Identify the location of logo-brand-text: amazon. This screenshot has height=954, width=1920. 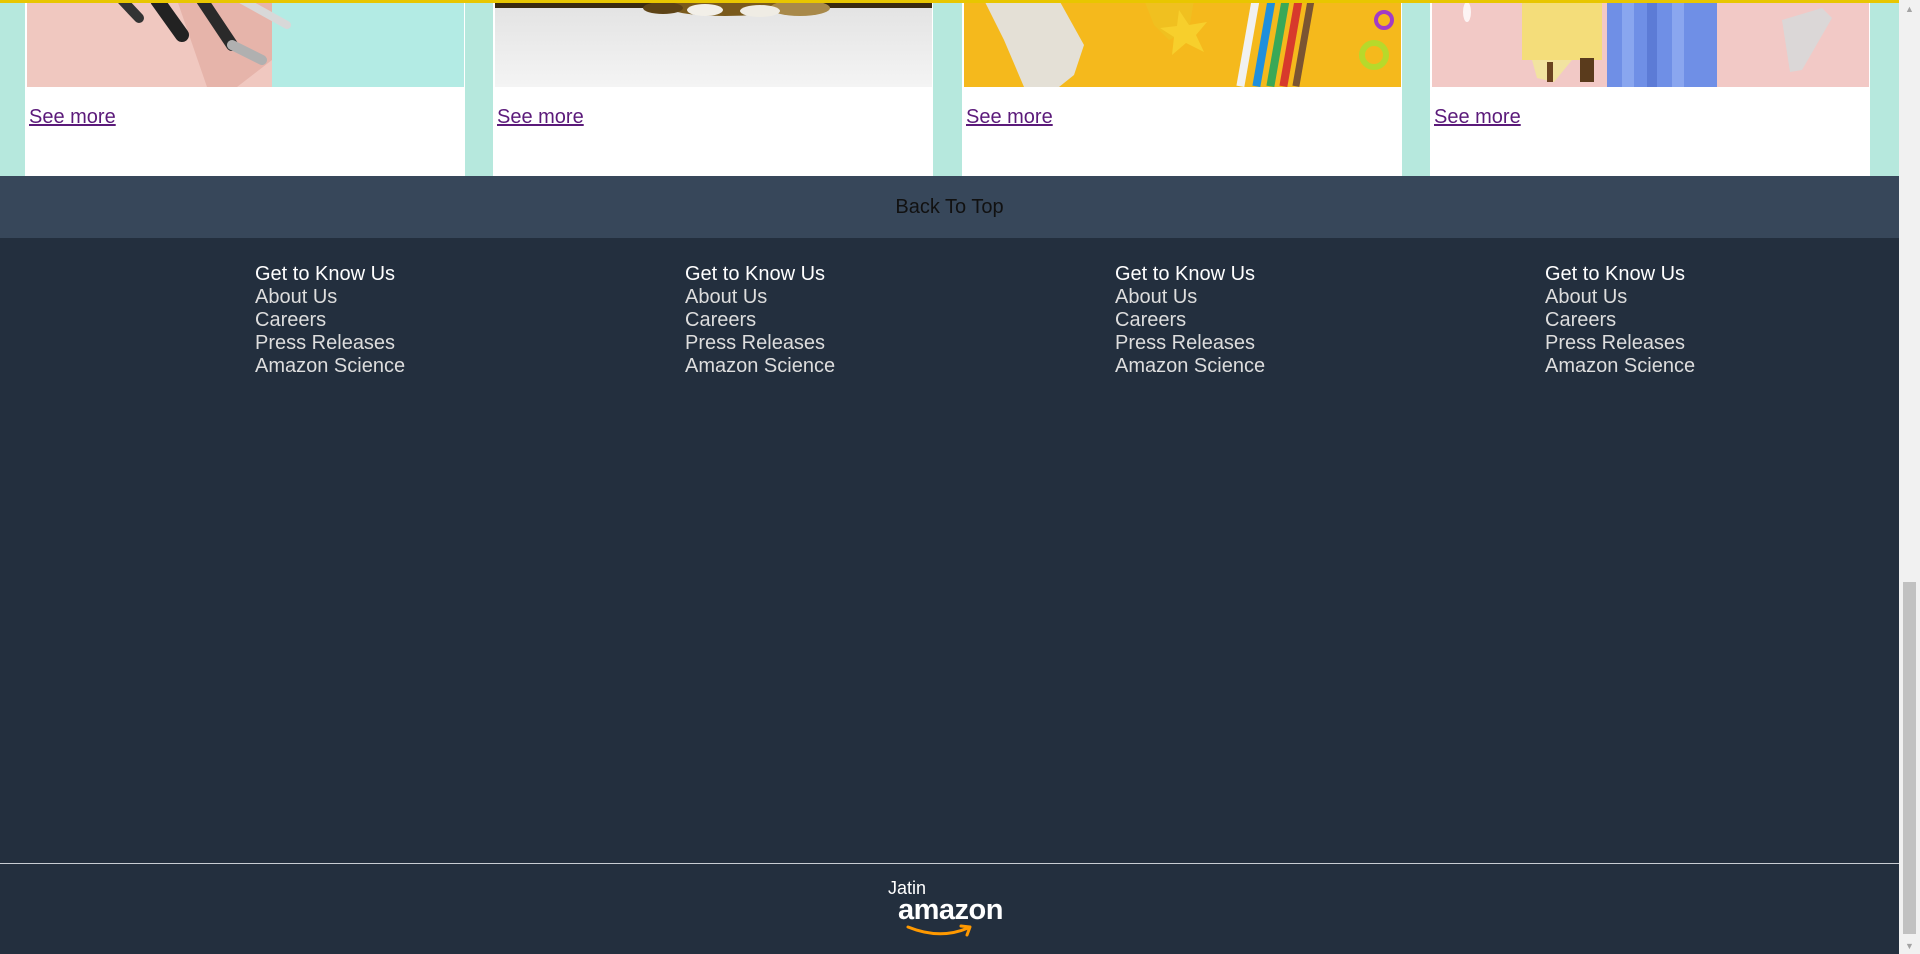
(950, 910).